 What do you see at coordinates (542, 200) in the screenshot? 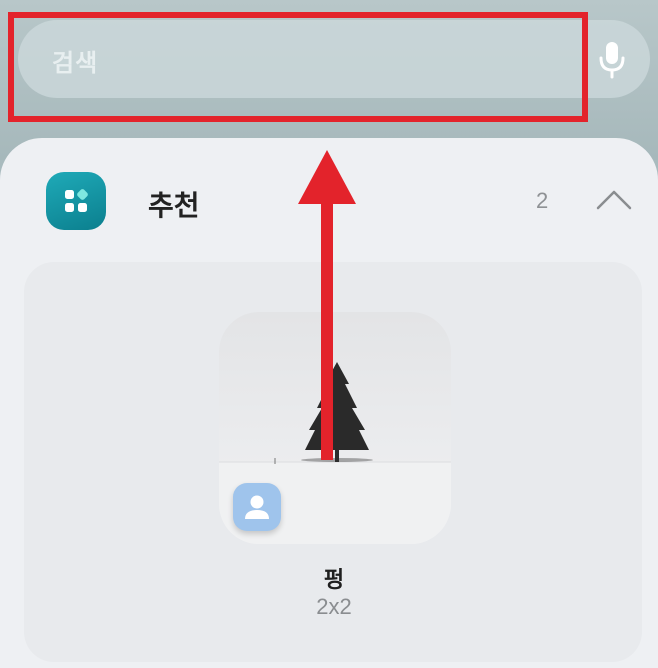
I see `section-count: 2` at bounding box center [542, 200].